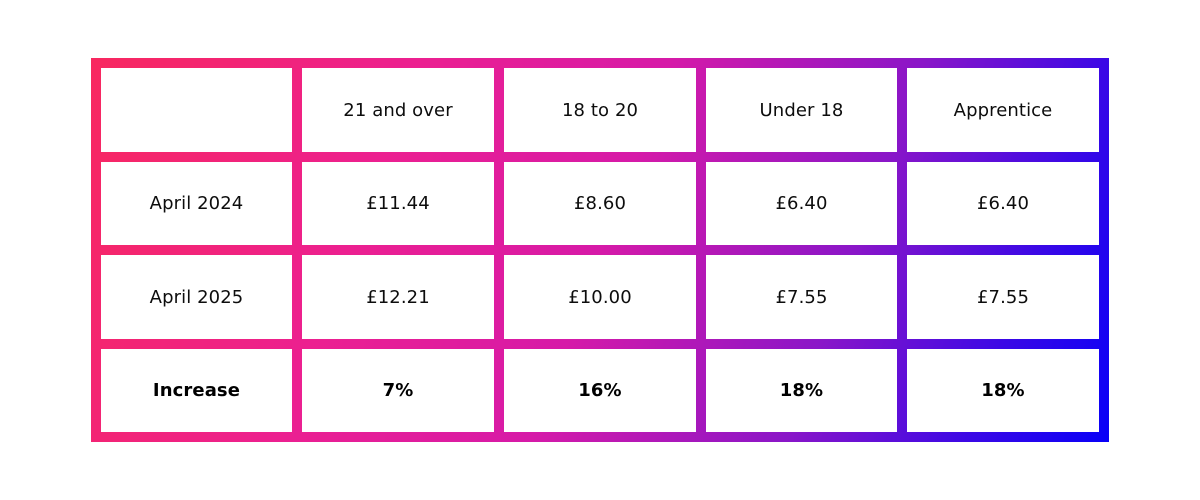 The image size is (1200, 500). What do you see at coordinates (1003, 110) in the screenshot?
I see `column-header-apprentice: Apprentice` at bounding box center [1003, 110].